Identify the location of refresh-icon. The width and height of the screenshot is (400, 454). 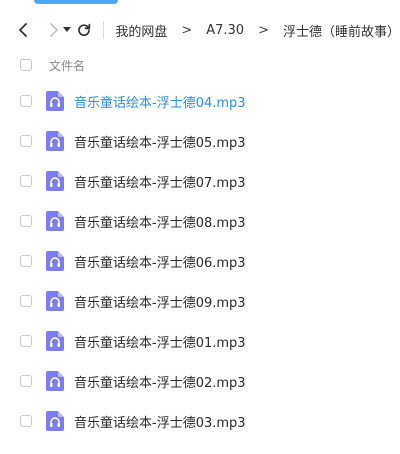
(84, 30).